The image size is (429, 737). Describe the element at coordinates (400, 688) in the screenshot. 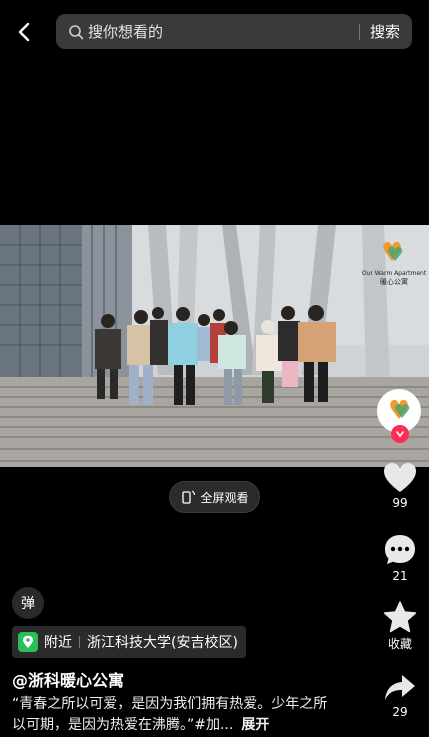

I see `share-arrow-icon` at that location.